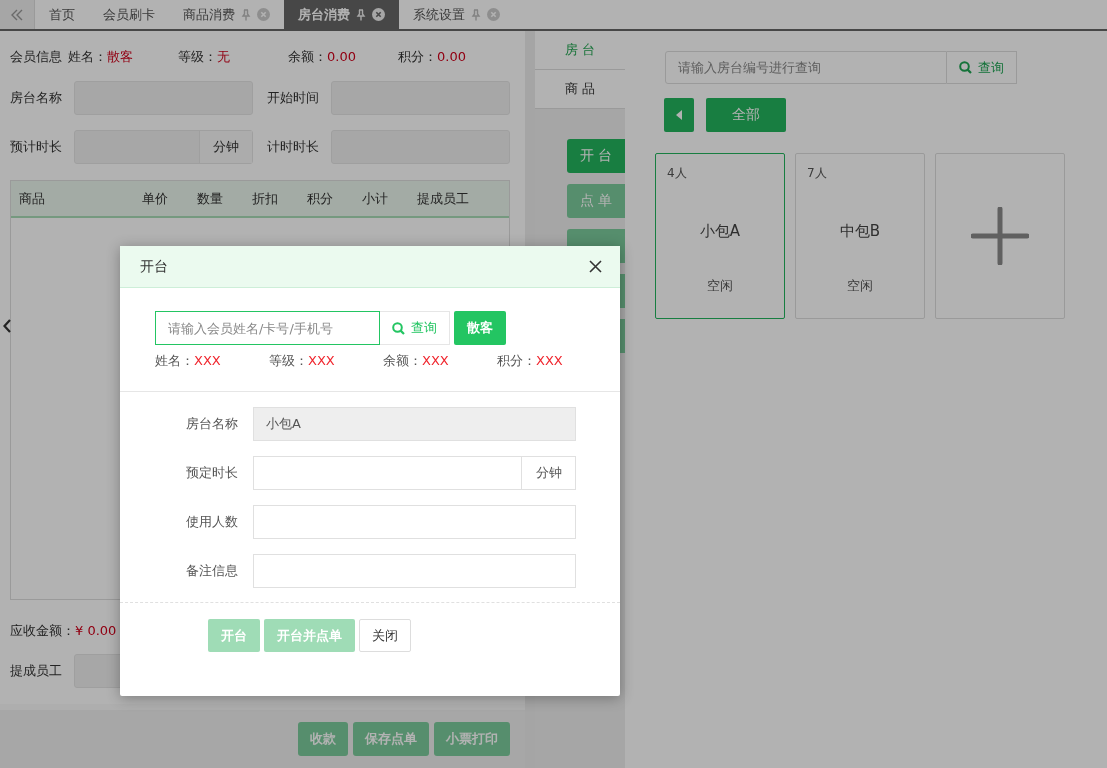  Describe the element at coordinates (204, 57) in the screenshot. I see `member-info-text: 等级：无` at that location.